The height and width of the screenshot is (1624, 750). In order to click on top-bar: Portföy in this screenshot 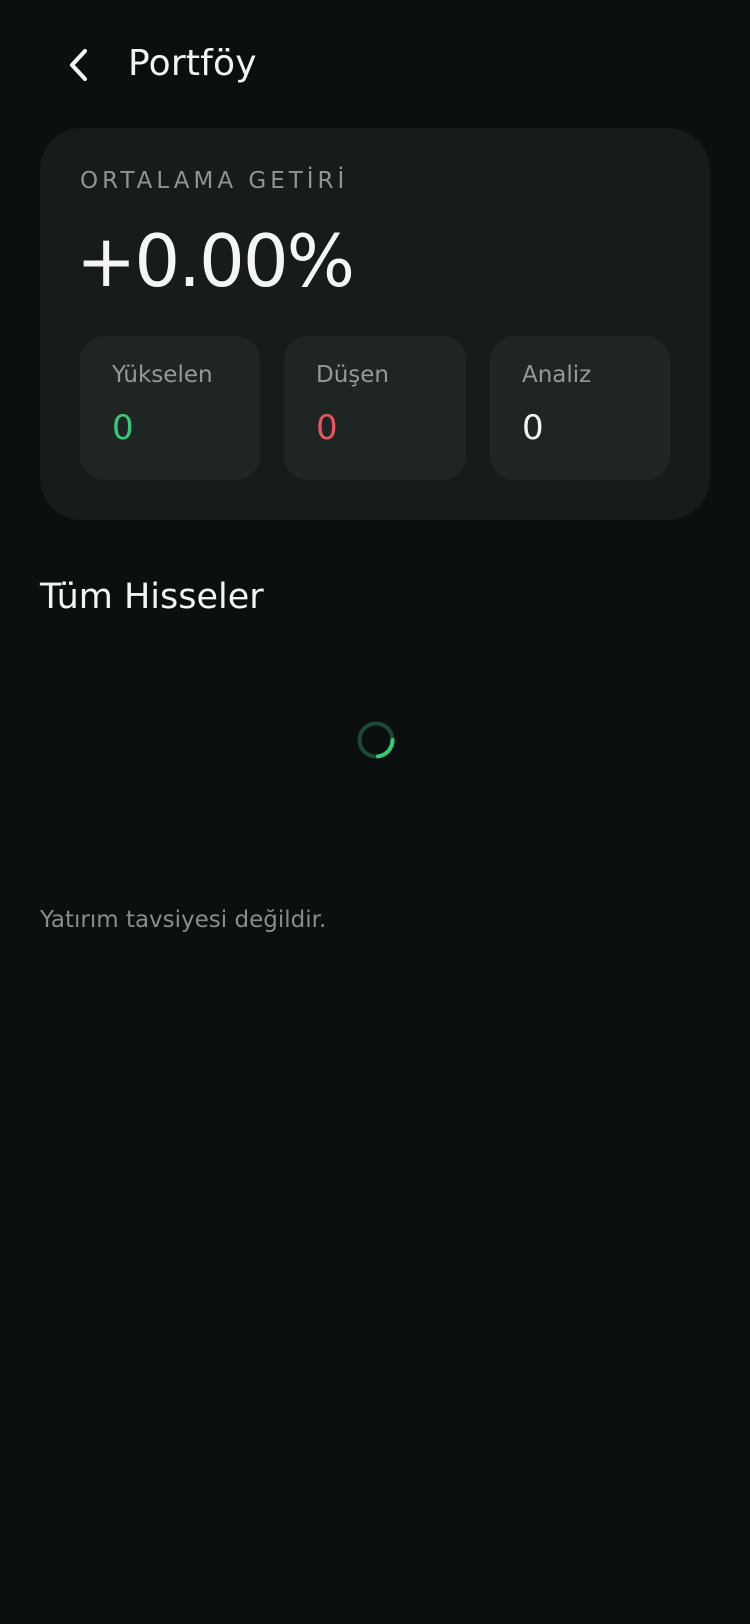, I will do `click(375, 65)`.